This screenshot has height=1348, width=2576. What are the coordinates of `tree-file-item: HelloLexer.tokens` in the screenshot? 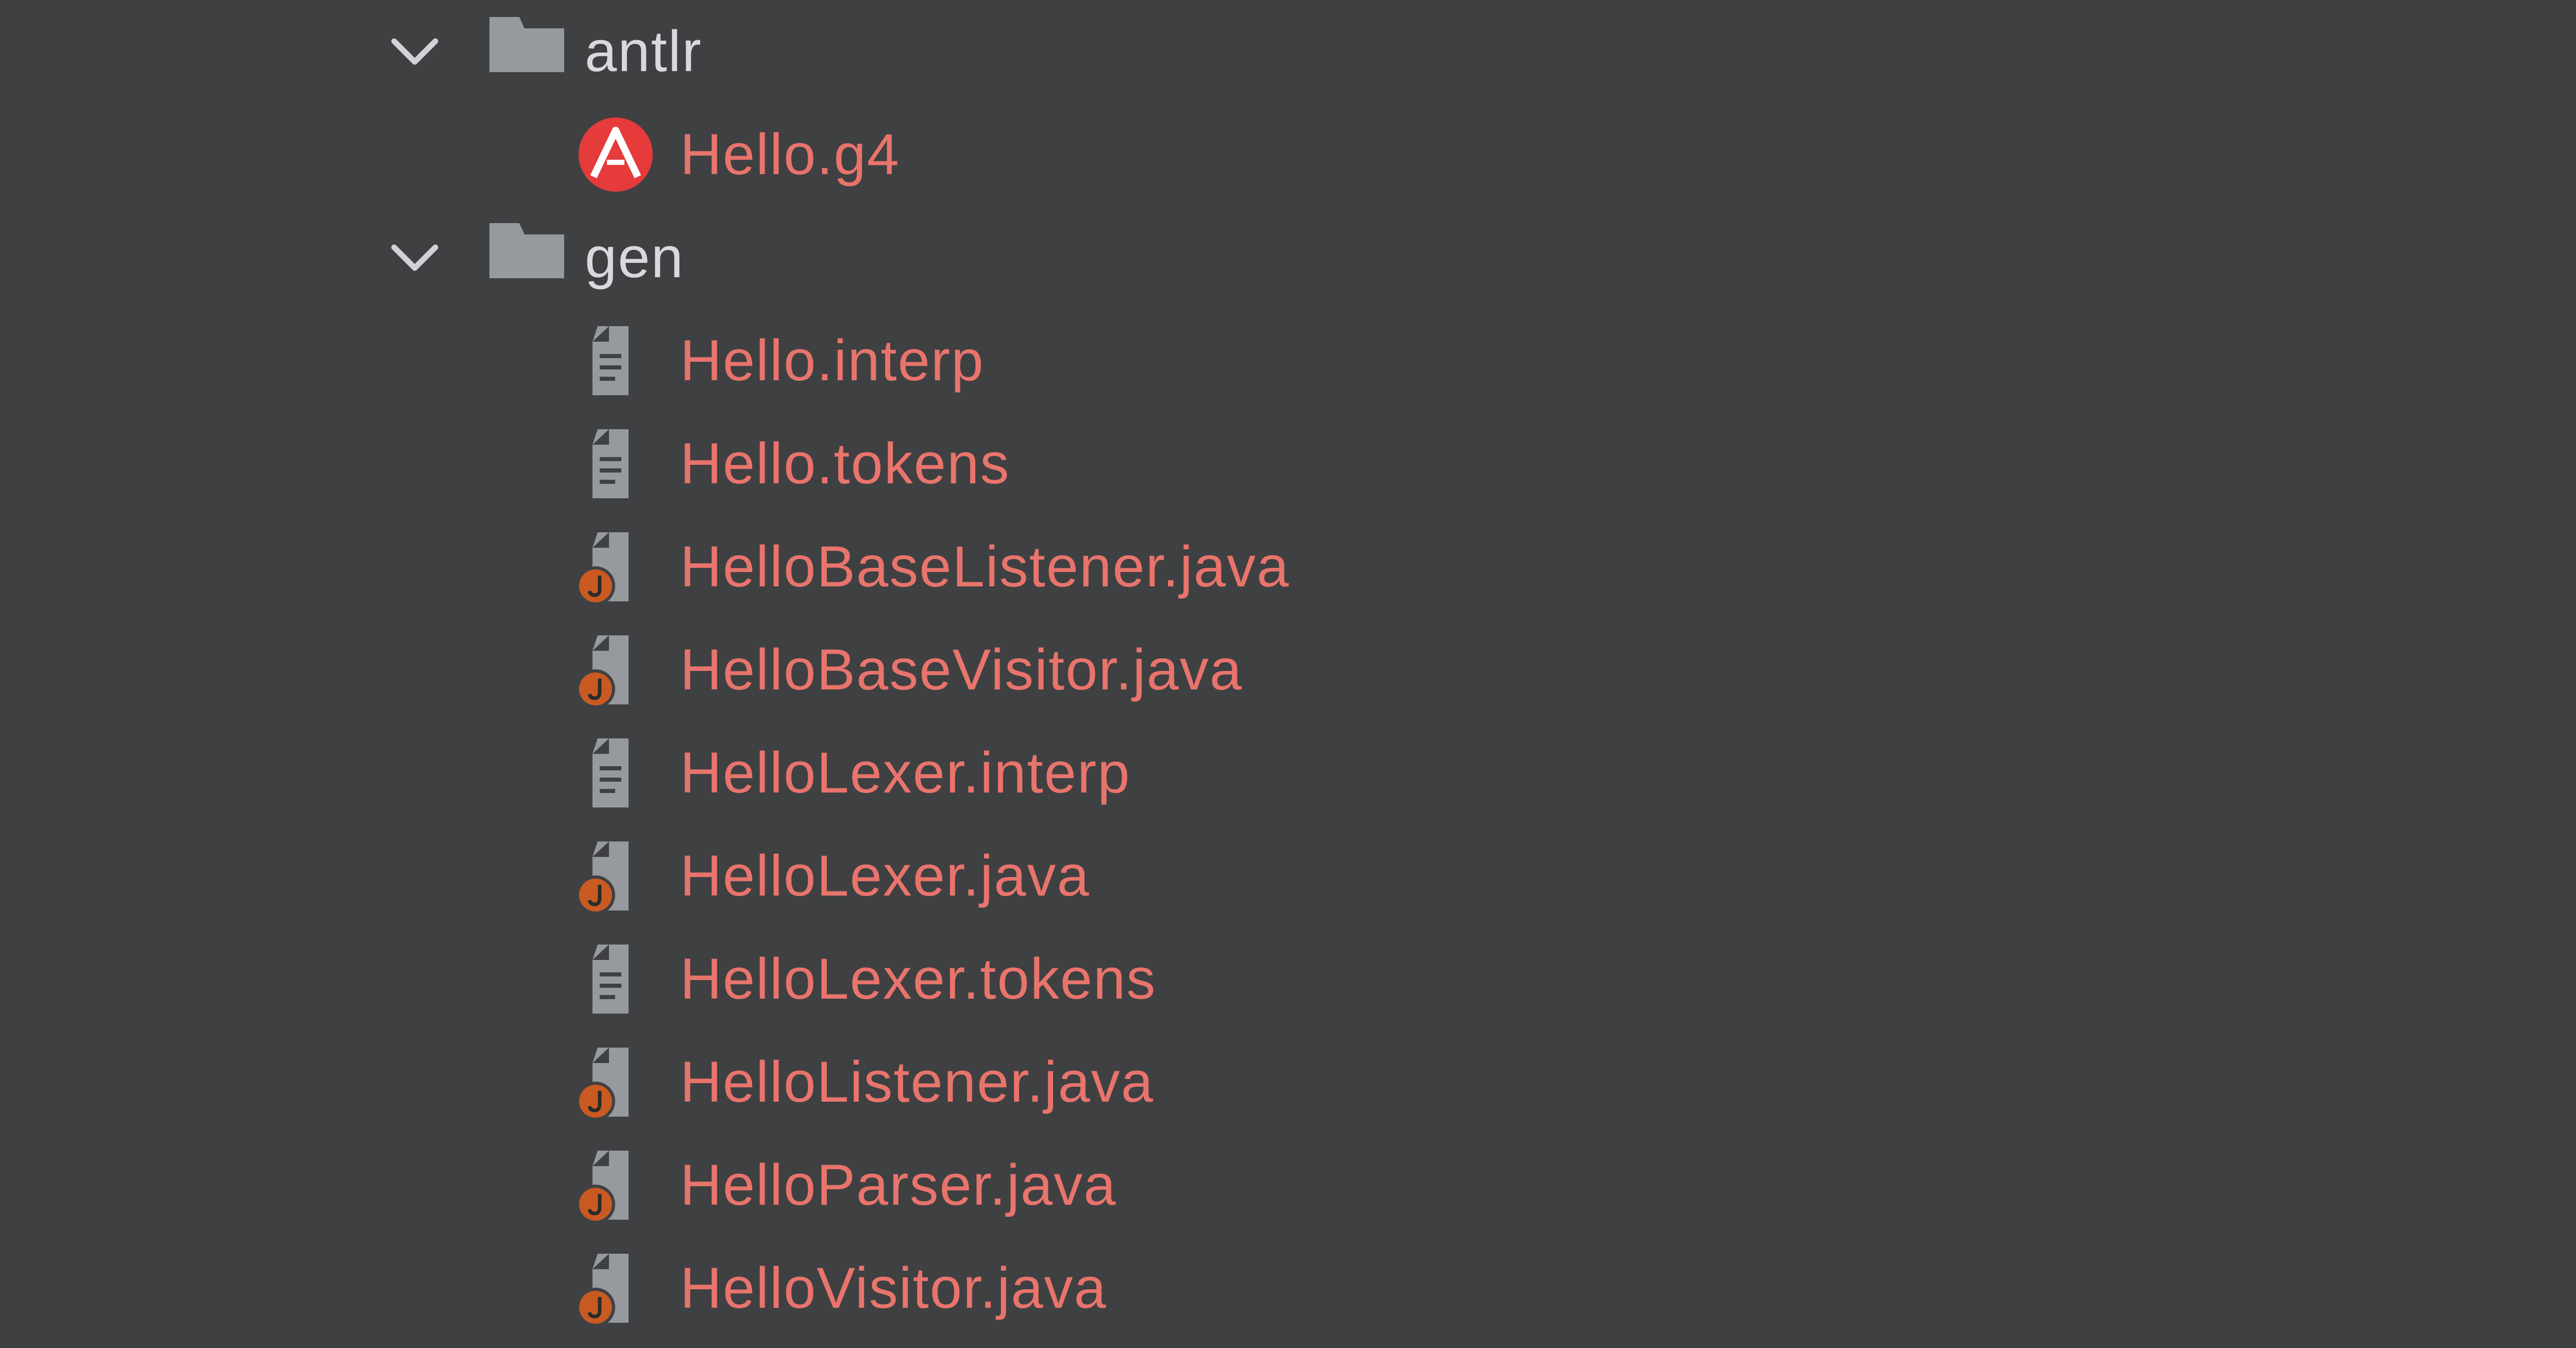 It's located at (1288, 979).